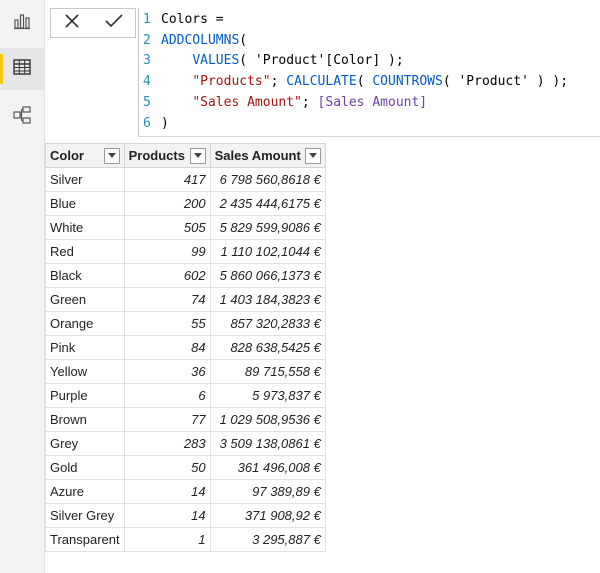  What do you see at coordinates (85, 395) in the screenshot?
I see `cell-color: Purple` at bounding box center [85, 395].